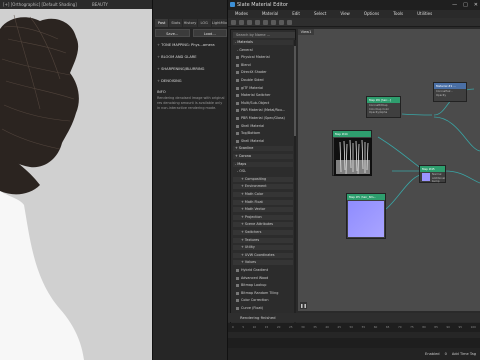 This screenshot has width=480, height=360. I want to click on section-sharpening: SHARPENING/BLURRING, so click(191, 69).